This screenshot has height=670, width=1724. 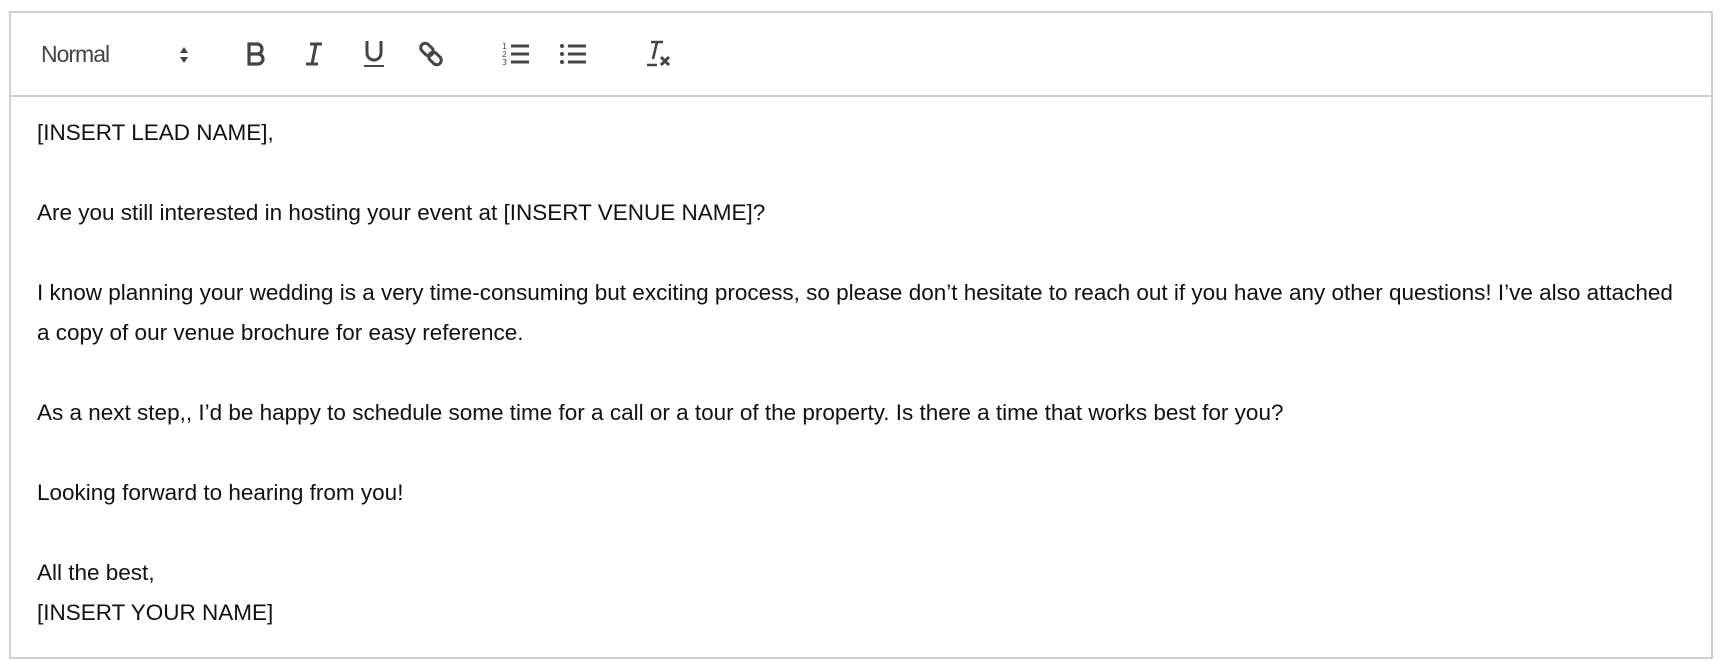 I want to click on italic-icon, so click(x=314, y=54).